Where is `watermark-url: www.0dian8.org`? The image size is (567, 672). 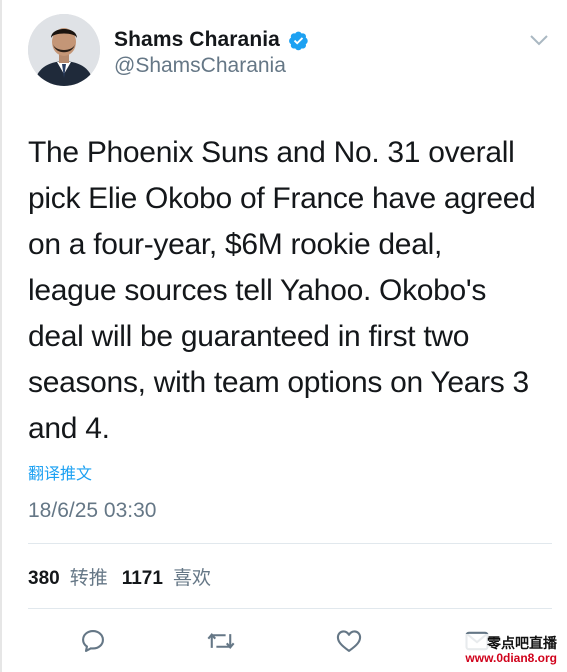 watermark-url: www.0dian8.org is located at coordinates (511, 658).